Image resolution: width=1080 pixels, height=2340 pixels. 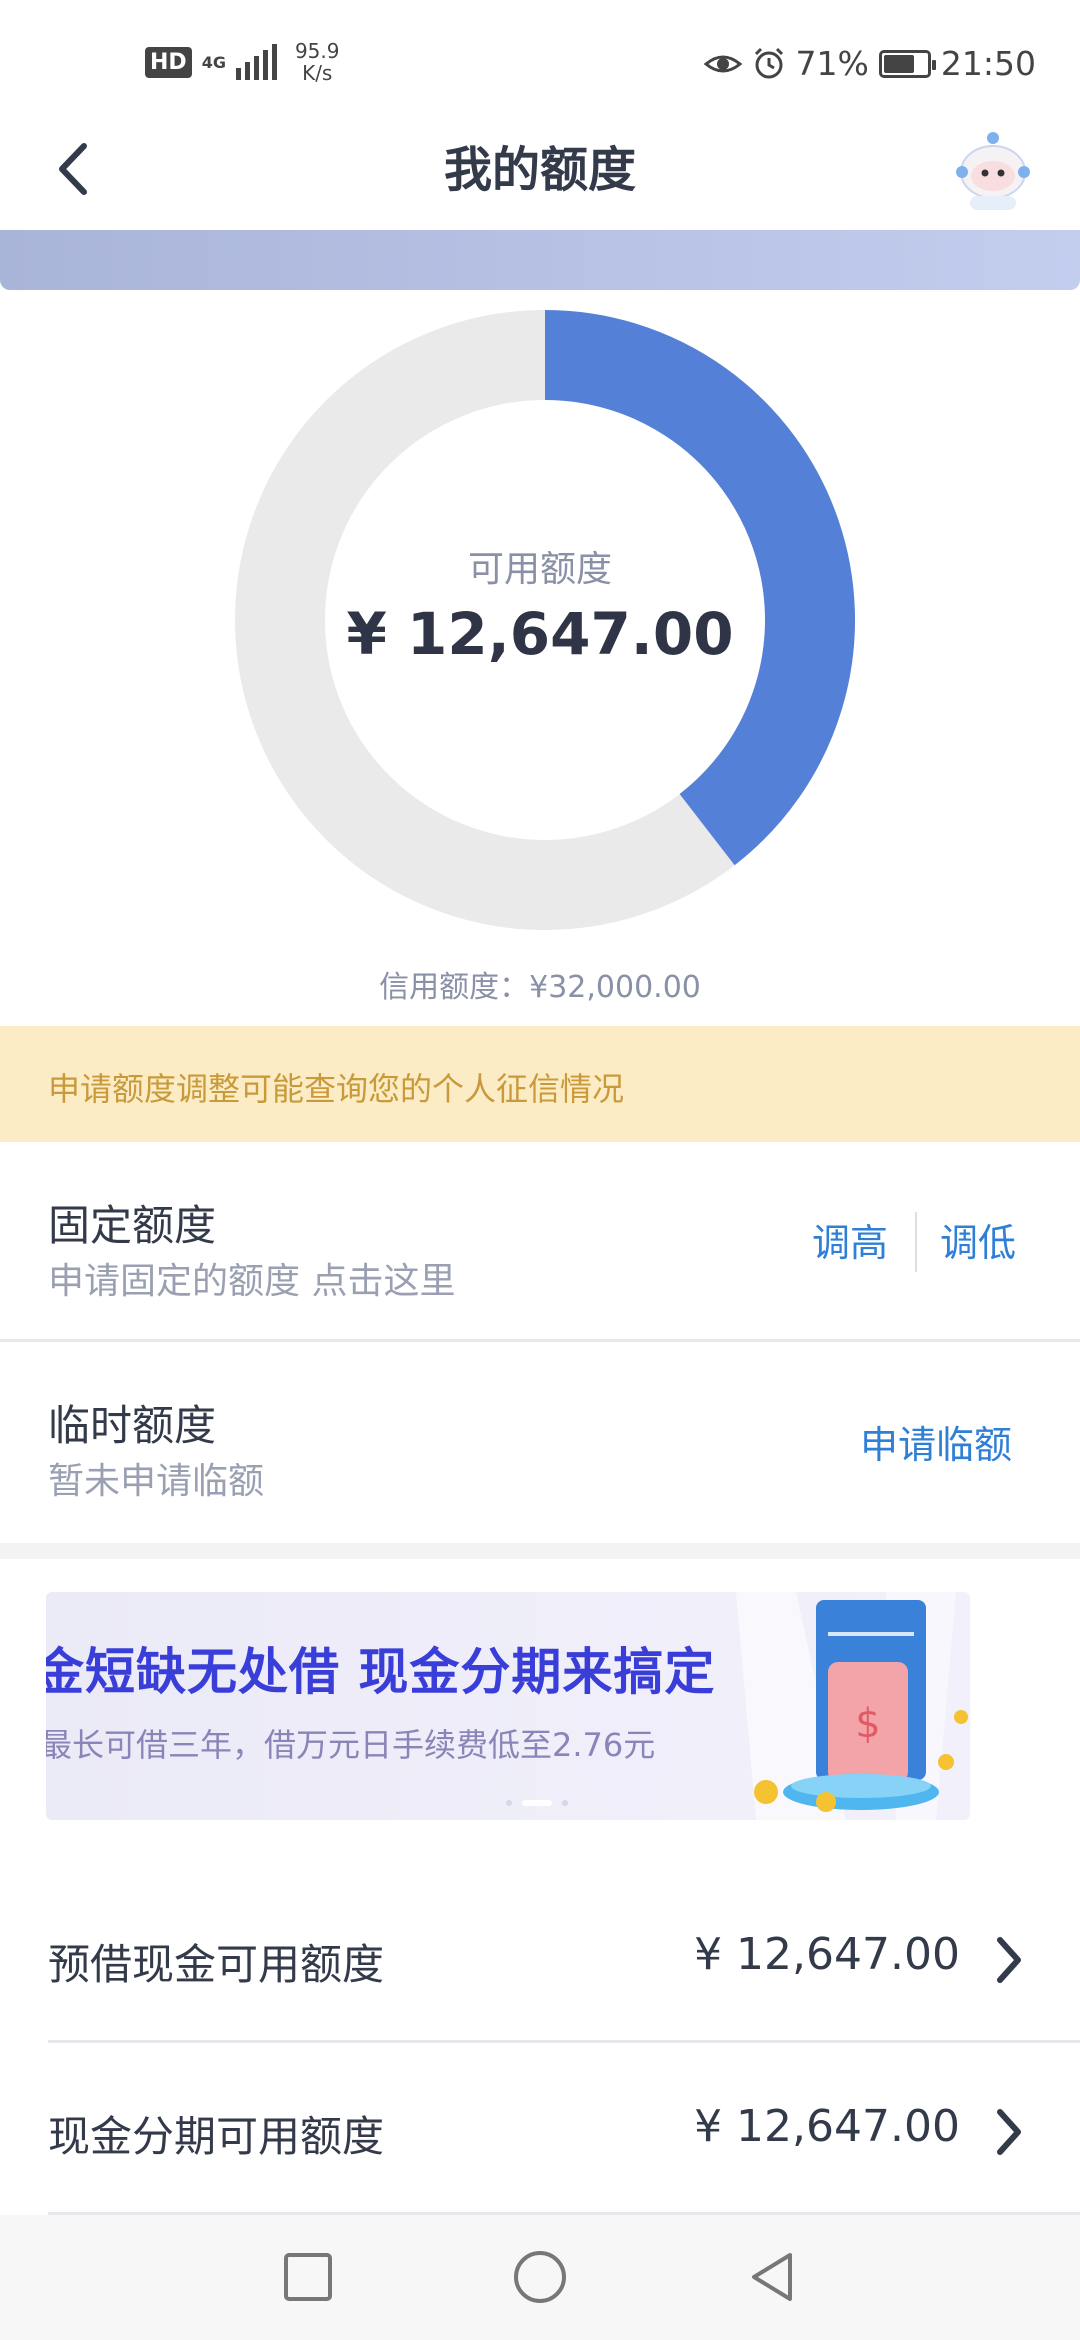 I want to click on credit-limit: 信用额度：¥32,000.00, so click(x=540, y=987).